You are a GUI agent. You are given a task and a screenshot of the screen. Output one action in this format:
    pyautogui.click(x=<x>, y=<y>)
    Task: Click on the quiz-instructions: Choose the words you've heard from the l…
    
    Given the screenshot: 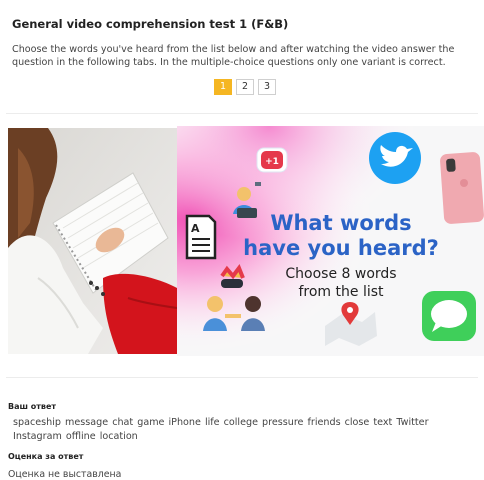 What is the action you would take?
    pyautogui.click(x=233, y=56)
    